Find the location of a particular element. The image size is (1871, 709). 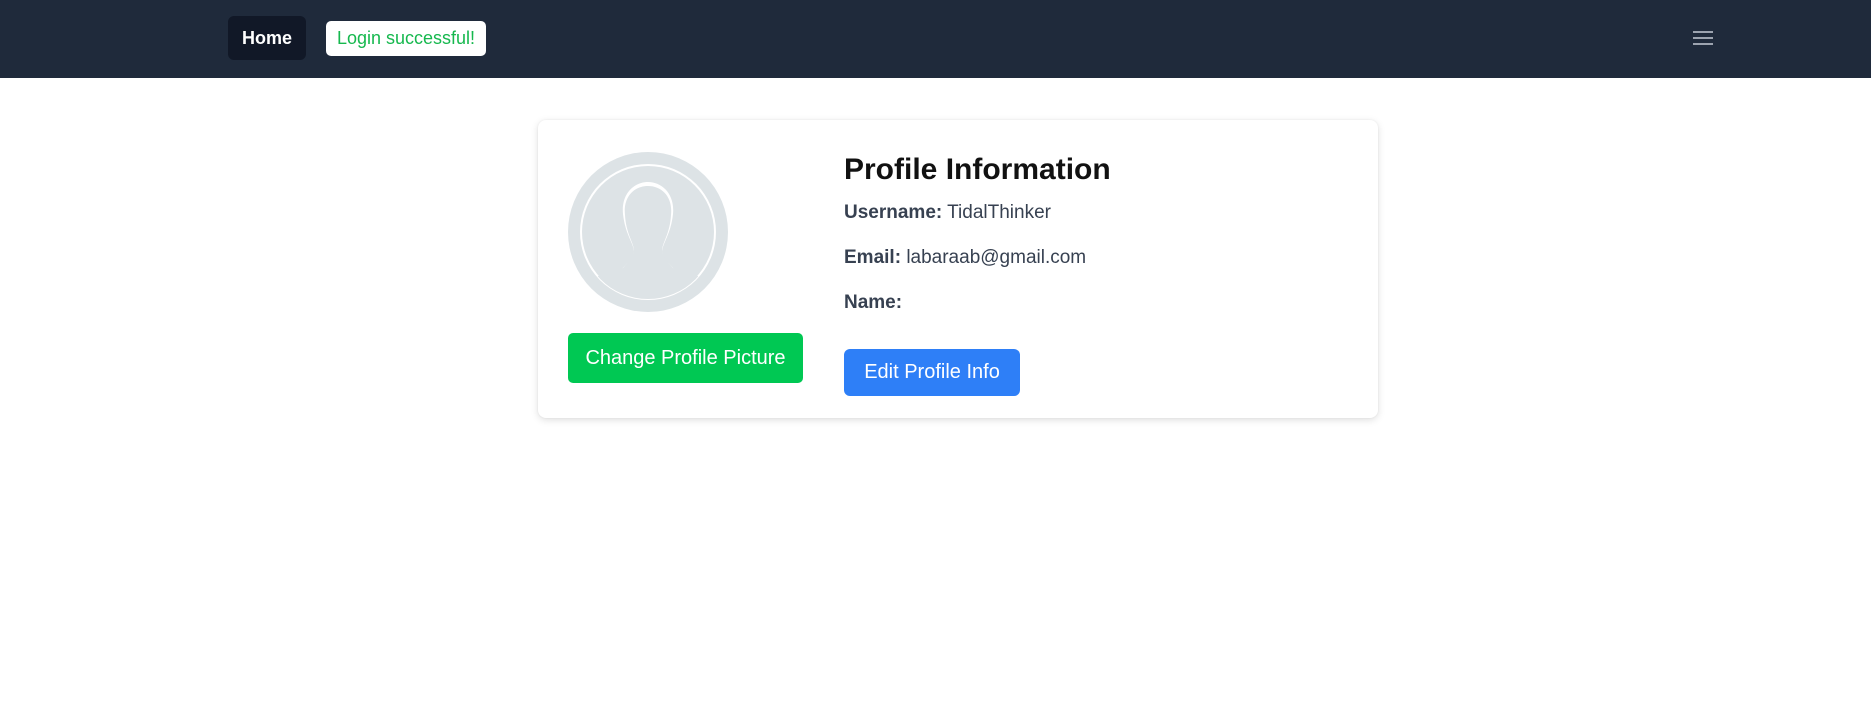

home-button: Home is located at coordinates (267, 38).